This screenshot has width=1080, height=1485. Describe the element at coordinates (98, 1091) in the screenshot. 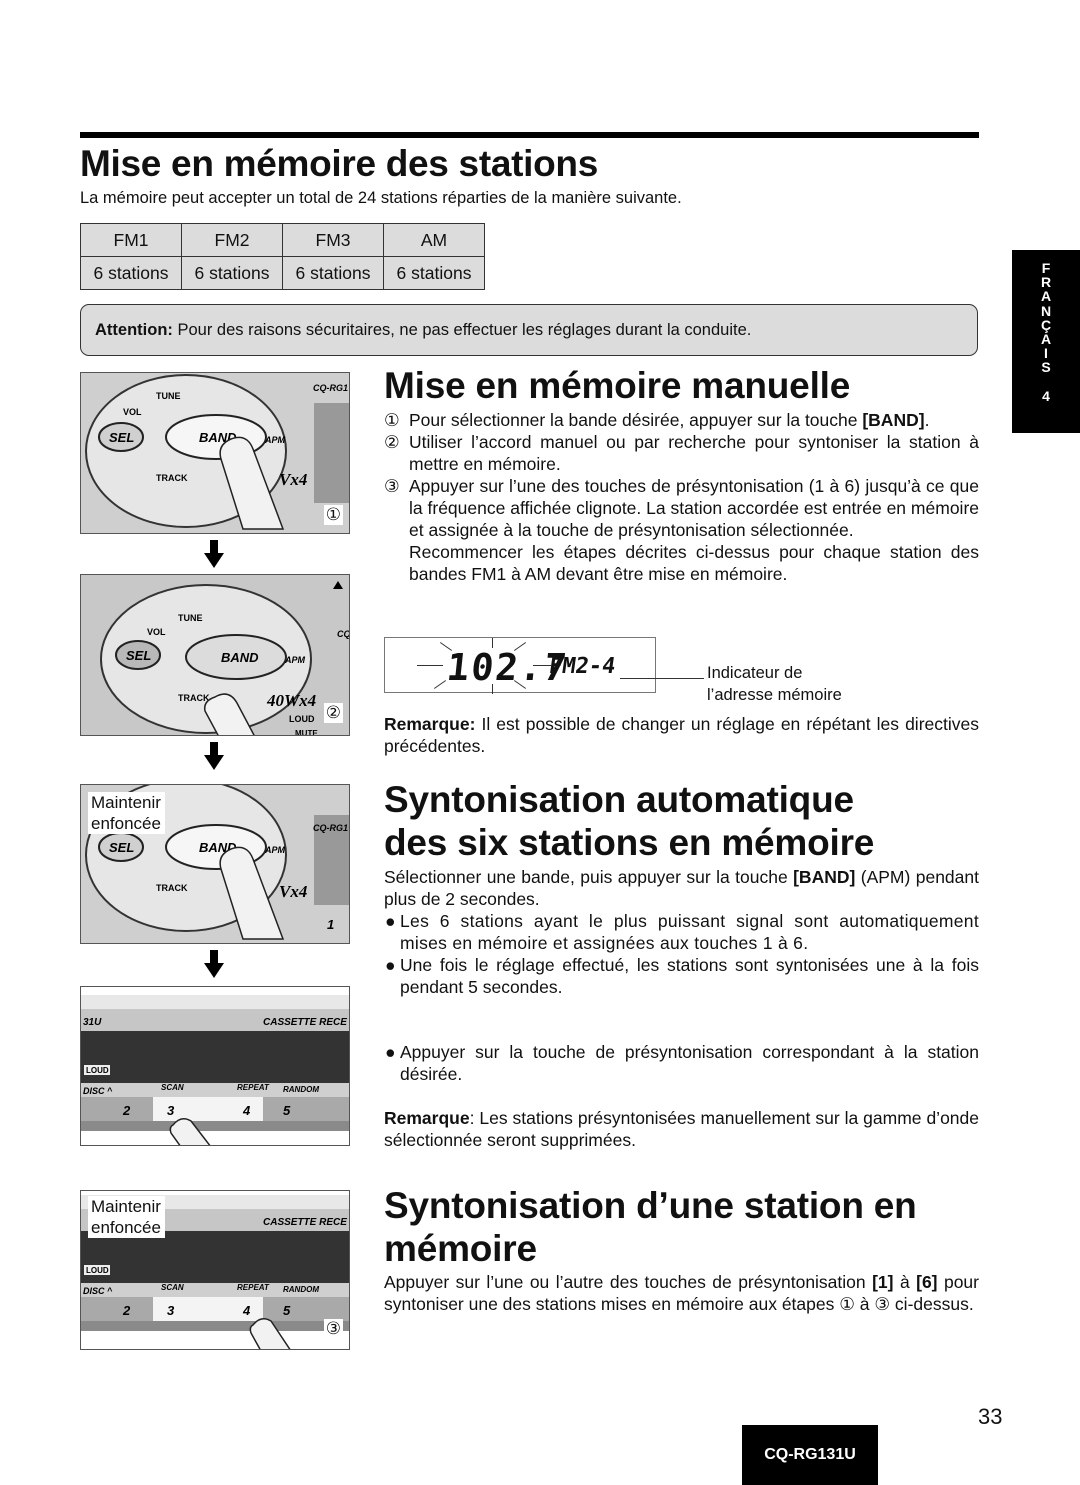

I see `disc-label: DISC ^` at that location.